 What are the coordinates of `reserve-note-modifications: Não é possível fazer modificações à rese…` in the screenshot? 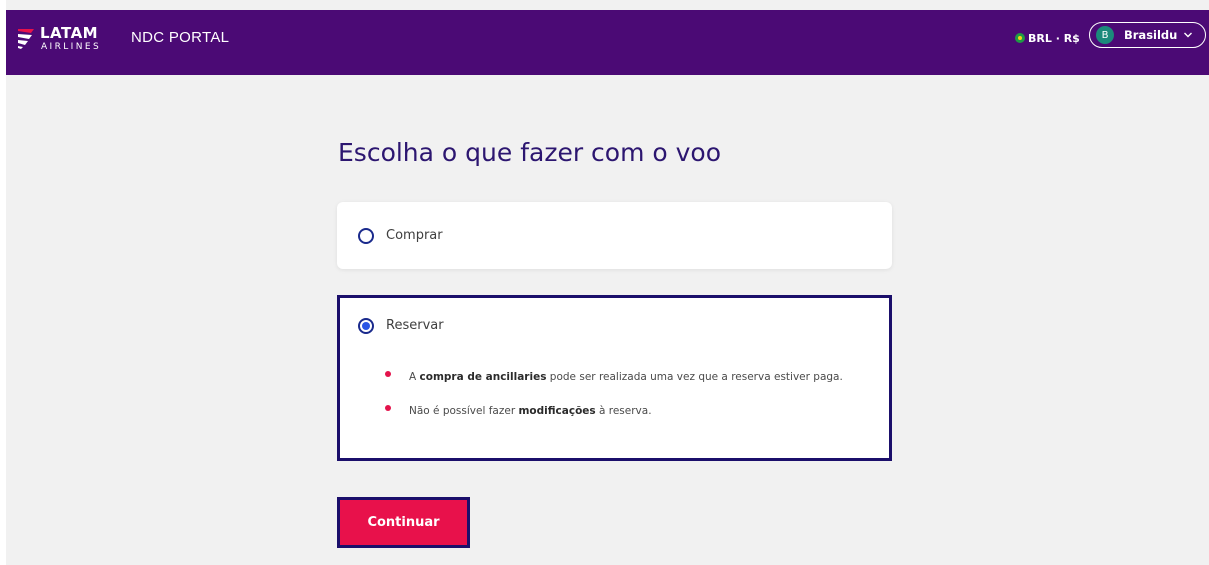 It's located at (530, 411).